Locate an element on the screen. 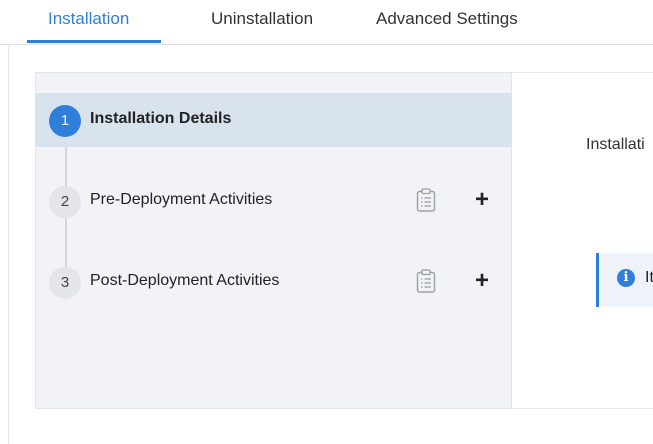 The height and width of the screenshot is (444, 653). step-label: Post-Deployment Activities is located at coordinates (185, 280).